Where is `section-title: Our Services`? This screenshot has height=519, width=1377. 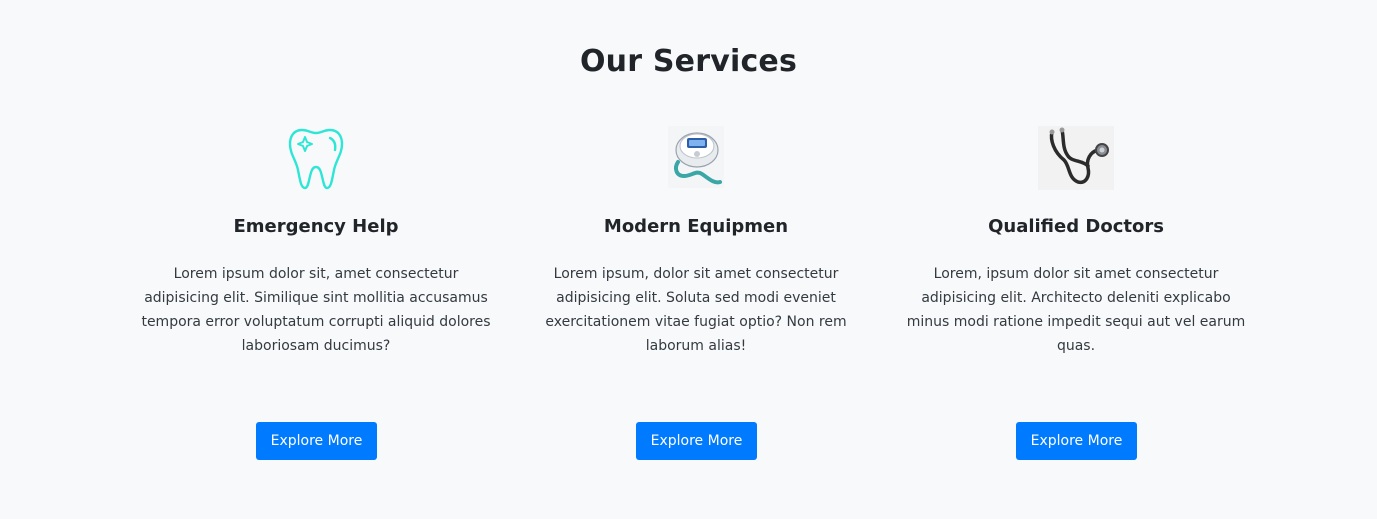
section-title: Our Services is located at coordinates (688, 61).